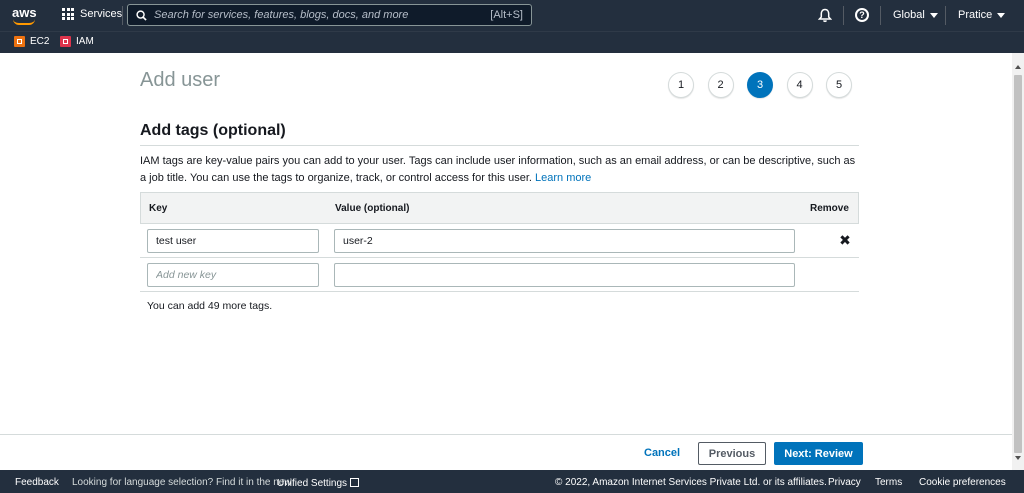 The width and height of the screenshot is (1024, 493). What do you see at coordinates (825, 15) in the screenshot?
I see `notifications-bell-icon` at bounding box center [825, 15].